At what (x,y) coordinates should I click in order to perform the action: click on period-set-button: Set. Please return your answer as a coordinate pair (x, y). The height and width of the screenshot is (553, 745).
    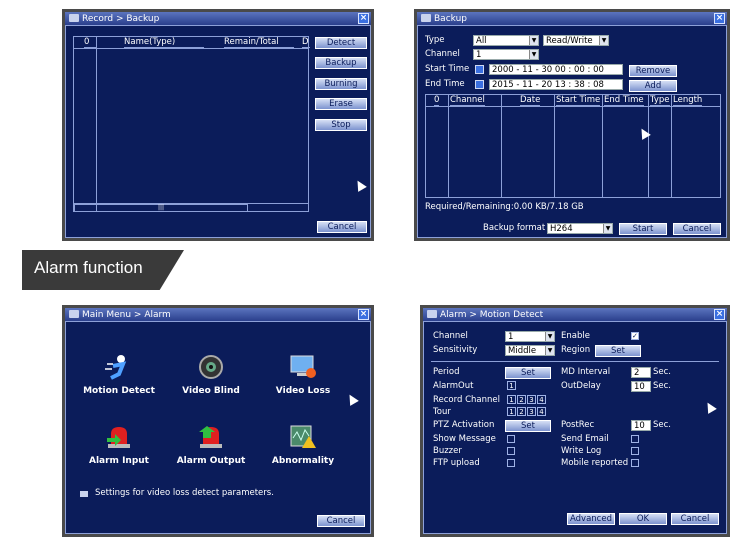
    Looking at the image, I should click on (528, 373).